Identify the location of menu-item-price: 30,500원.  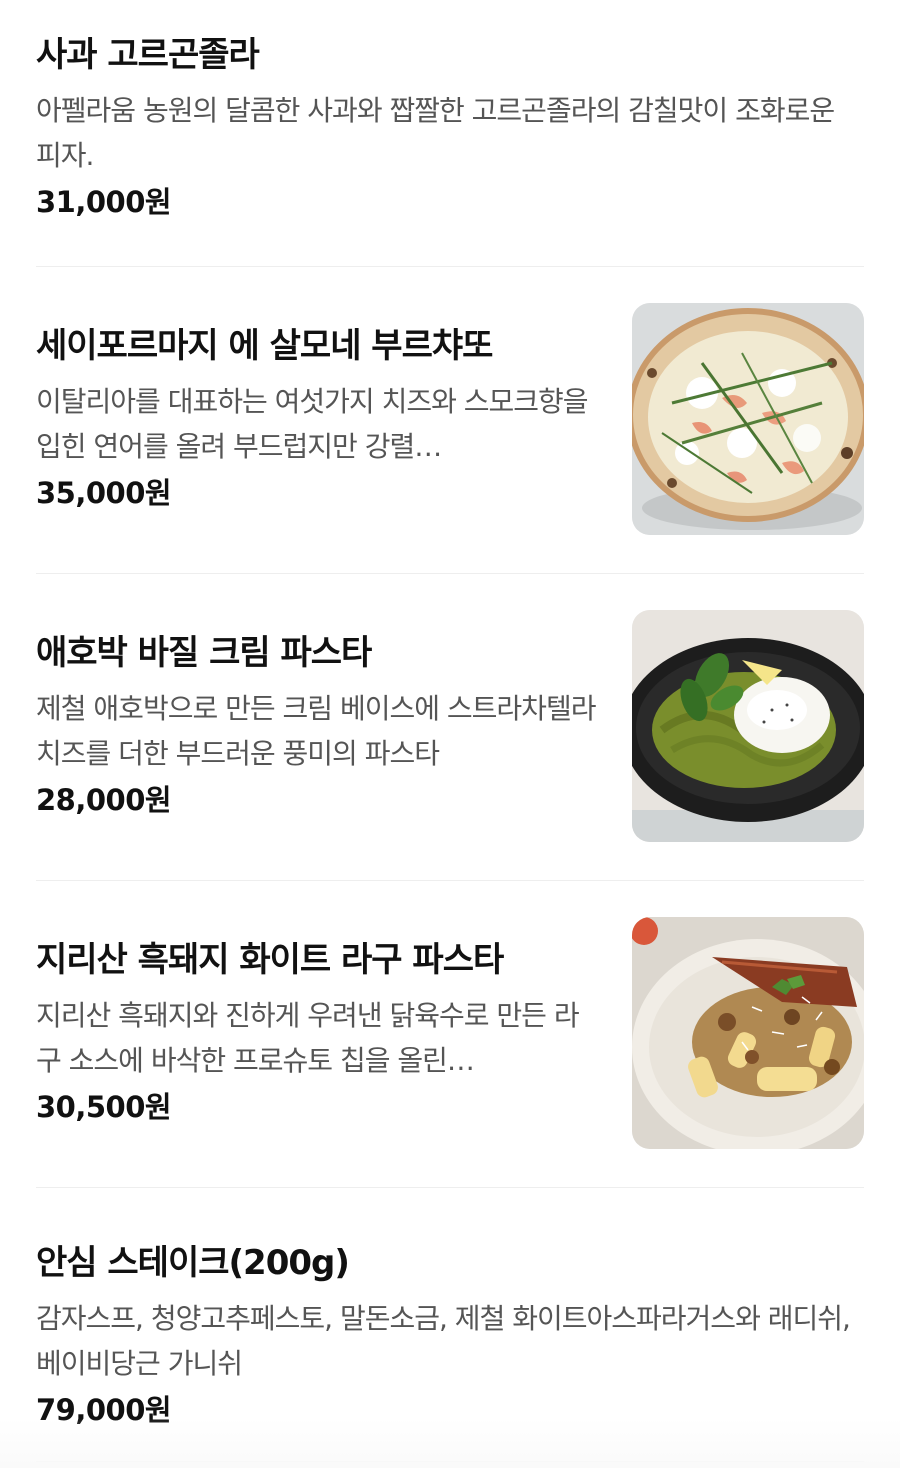
(104, 1107).